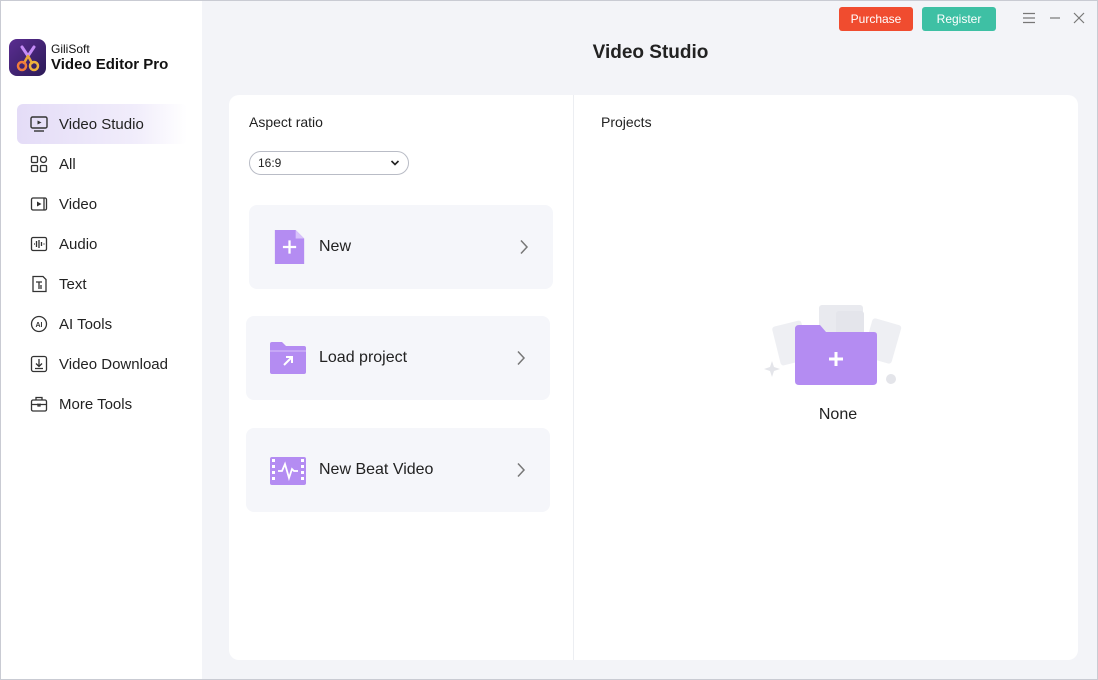 The width and height of the screenshot is (1098, 680). I want to click on app-logo-icon, so click(27, 57).